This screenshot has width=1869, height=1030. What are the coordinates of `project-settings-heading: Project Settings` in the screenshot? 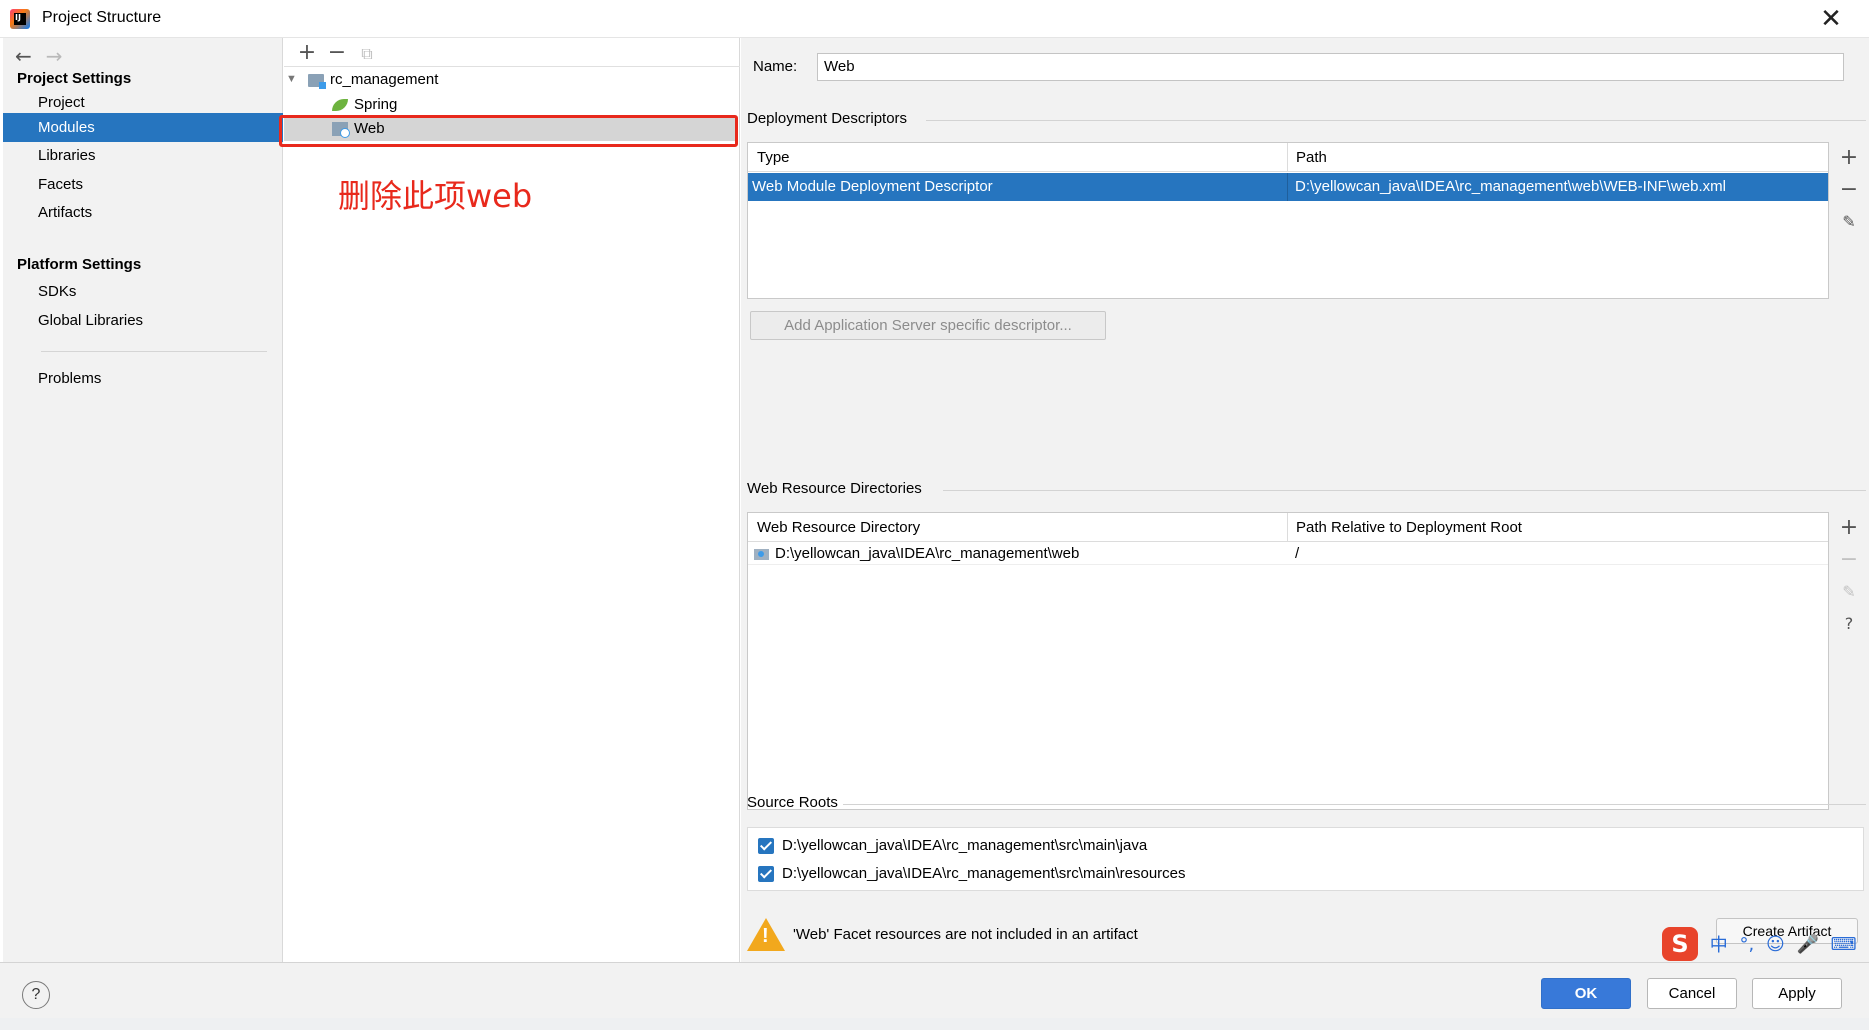 It's located at (74, 78).